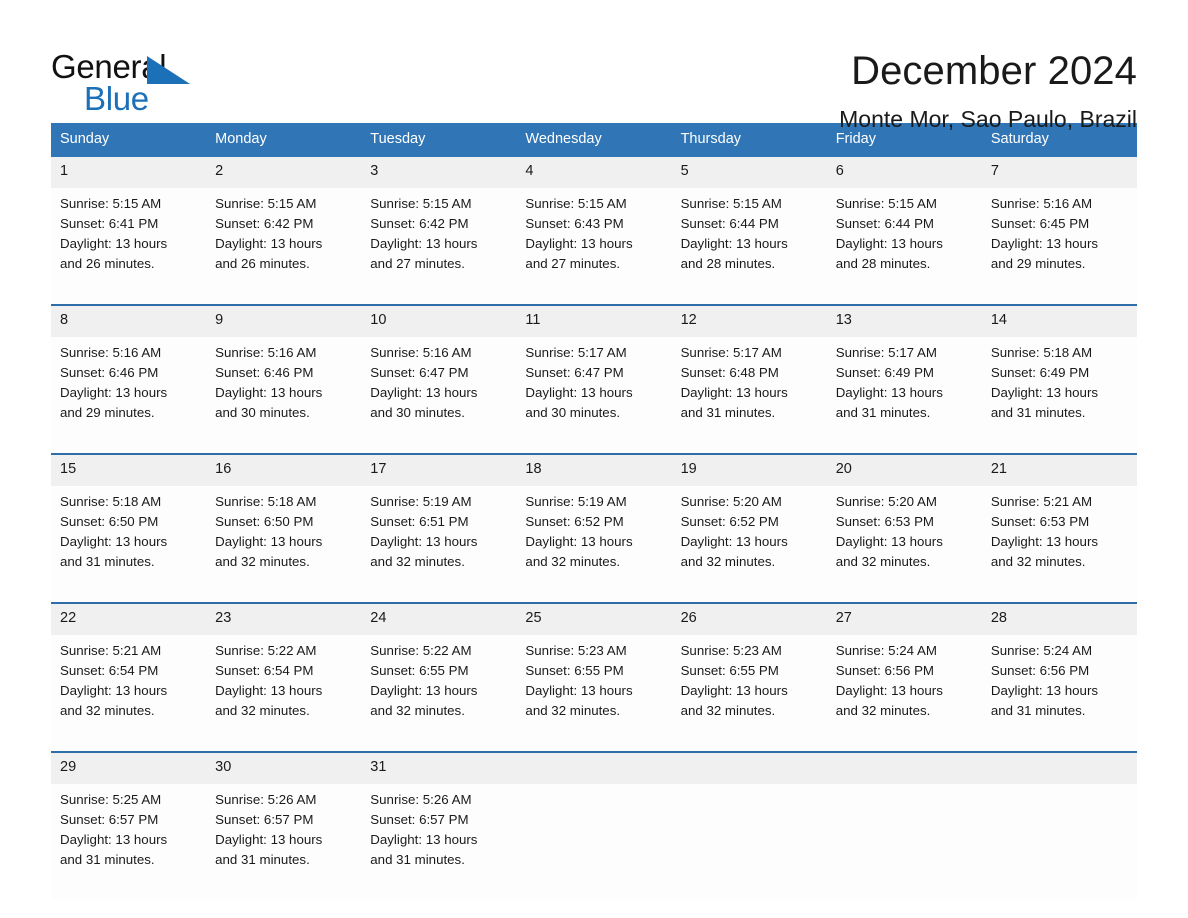  I want to click on day-number: 25, so click(594, 618).